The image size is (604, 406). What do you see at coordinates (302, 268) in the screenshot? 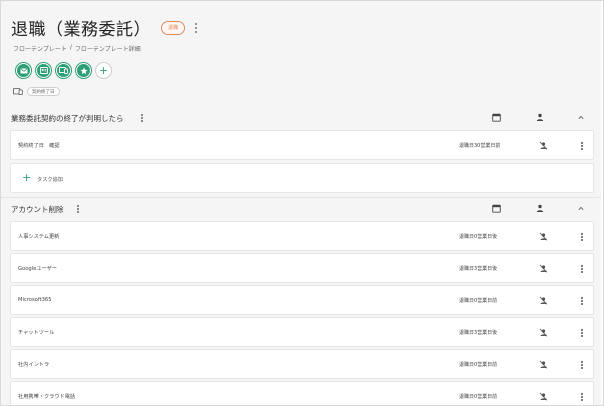
I see `task-row: Googleユーザー 退職日3営業日後` at bounding box center [302, 268].